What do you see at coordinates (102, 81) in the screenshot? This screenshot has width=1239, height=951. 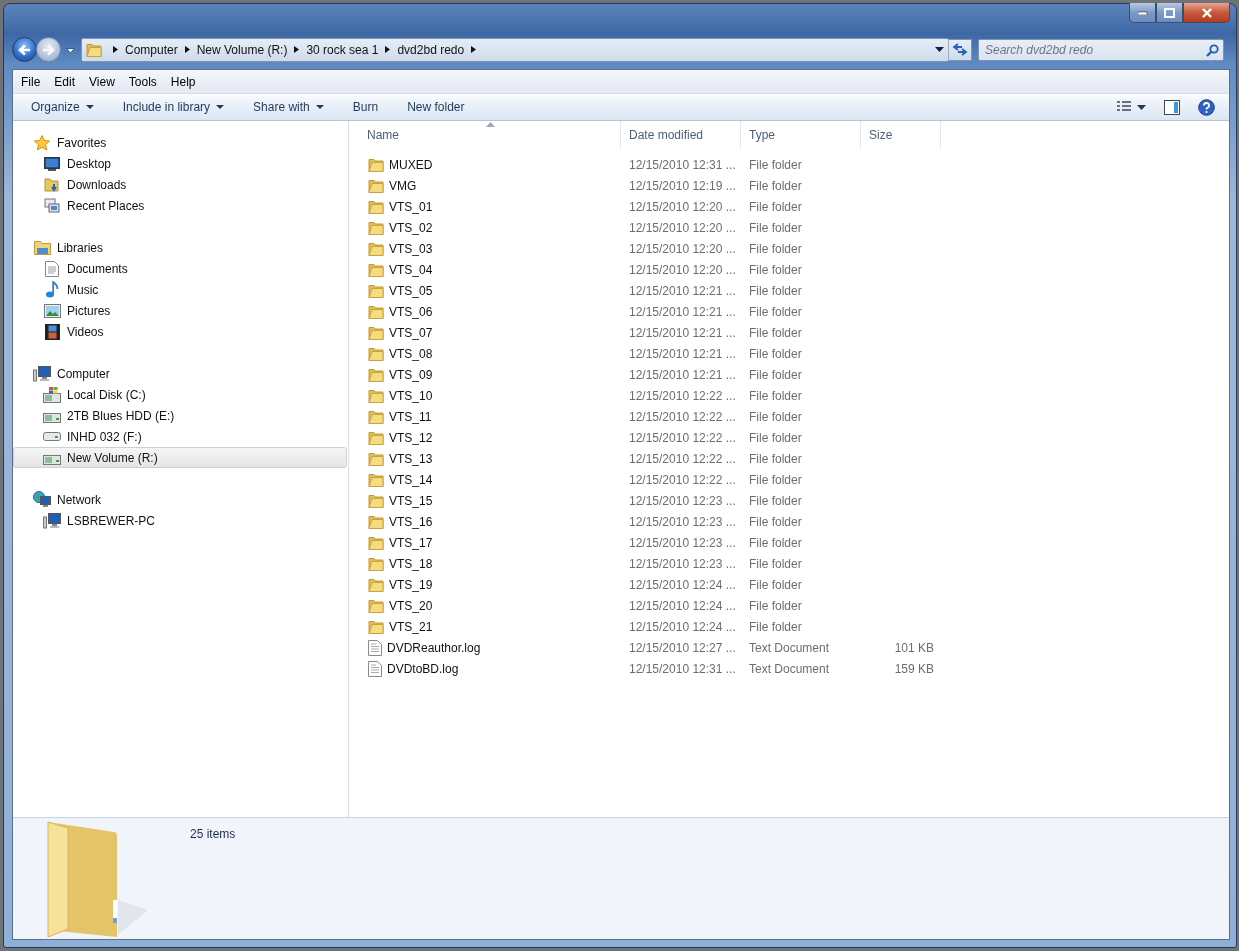 I see `menu-item: View` at bounding box center [102, 81].